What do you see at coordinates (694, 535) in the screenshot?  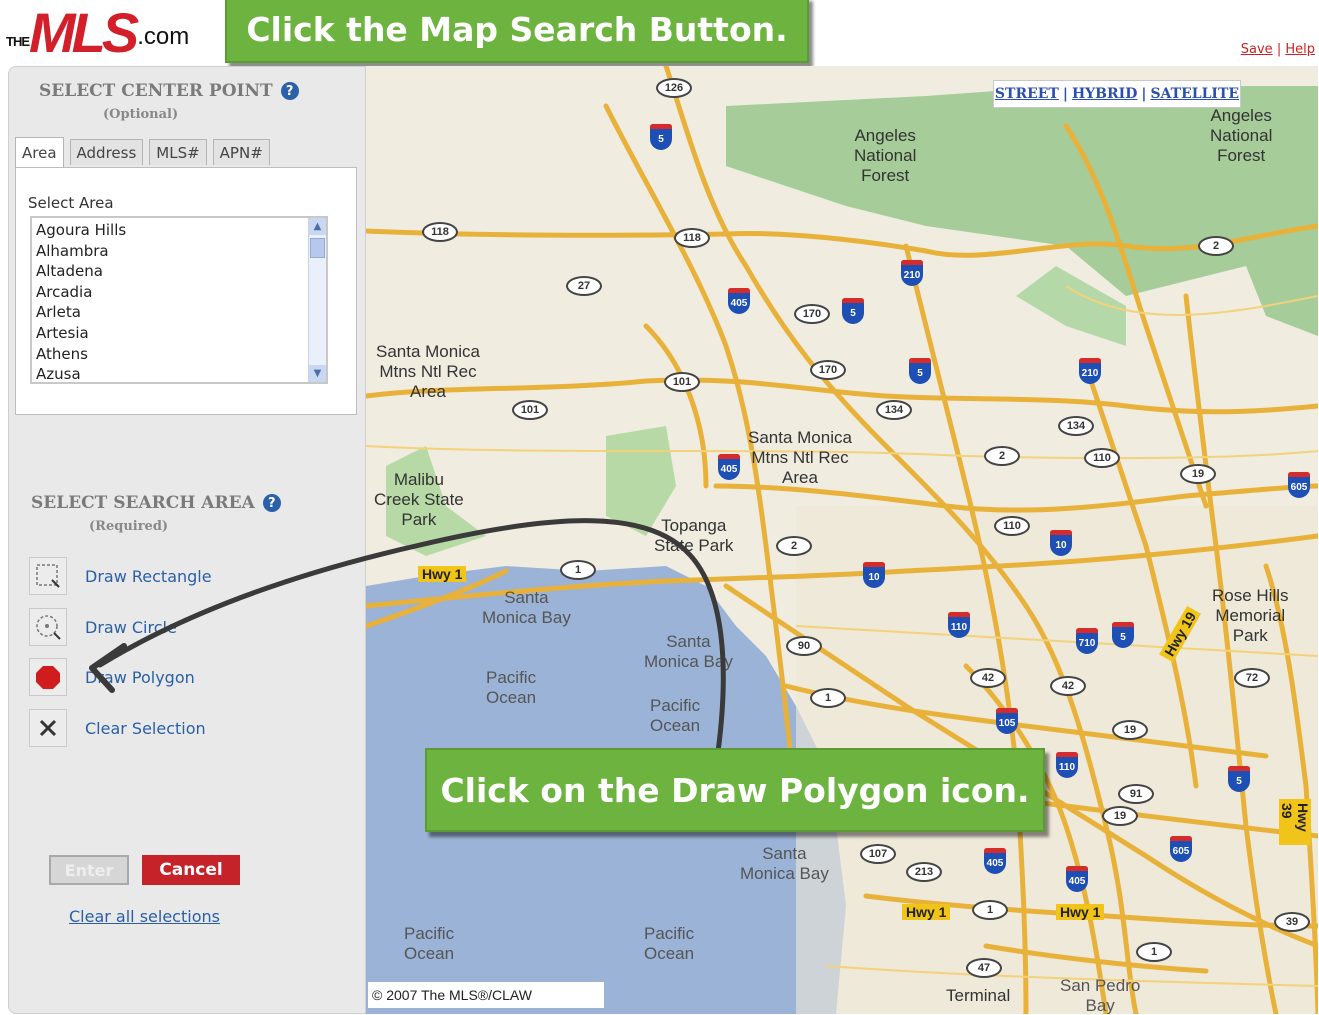 I see `map-label-topanga: Topanga State Park` at bounding box center [694, 535].